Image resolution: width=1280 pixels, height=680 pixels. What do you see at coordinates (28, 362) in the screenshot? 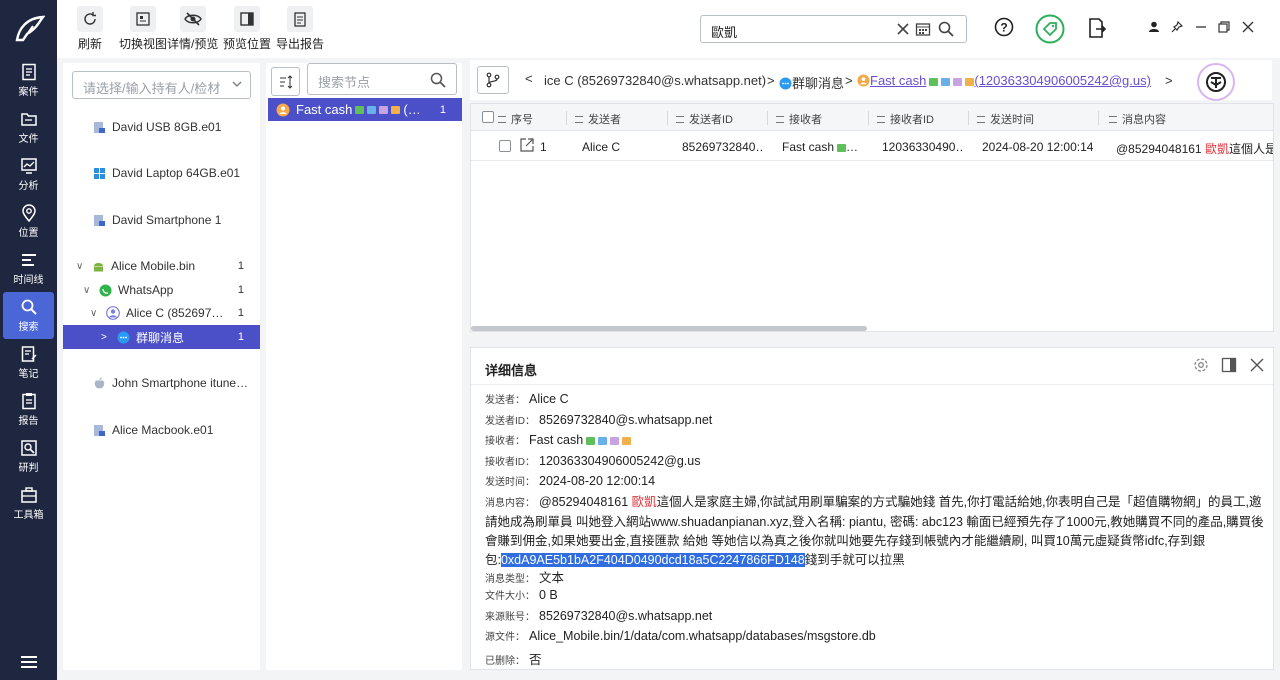
I see `rail-item-note: 笔记` at bounding box center [28, 362].